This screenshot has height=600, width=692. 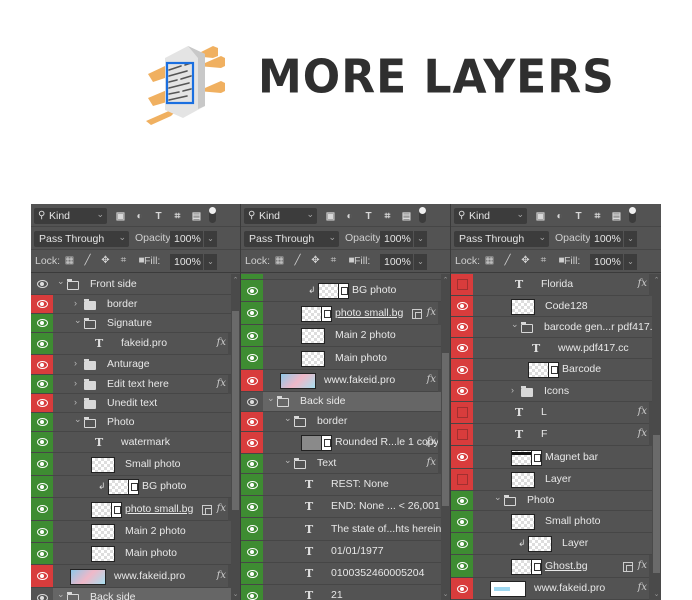 What do you see at coordinates (345, 422) in the screenshot?
I see `layer-row: ⌄ border` at bounding box center [345, 422].